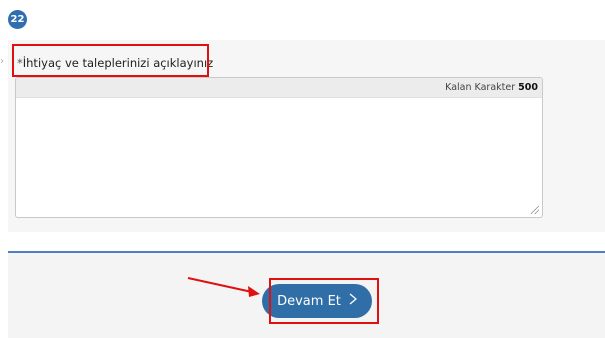 The height and width of the screenshot is (338, 605). What do you see at coordinates (528, 87) in the screenshot?
I see `remaining-characters-count: 500` at bounding box center [528, 87].